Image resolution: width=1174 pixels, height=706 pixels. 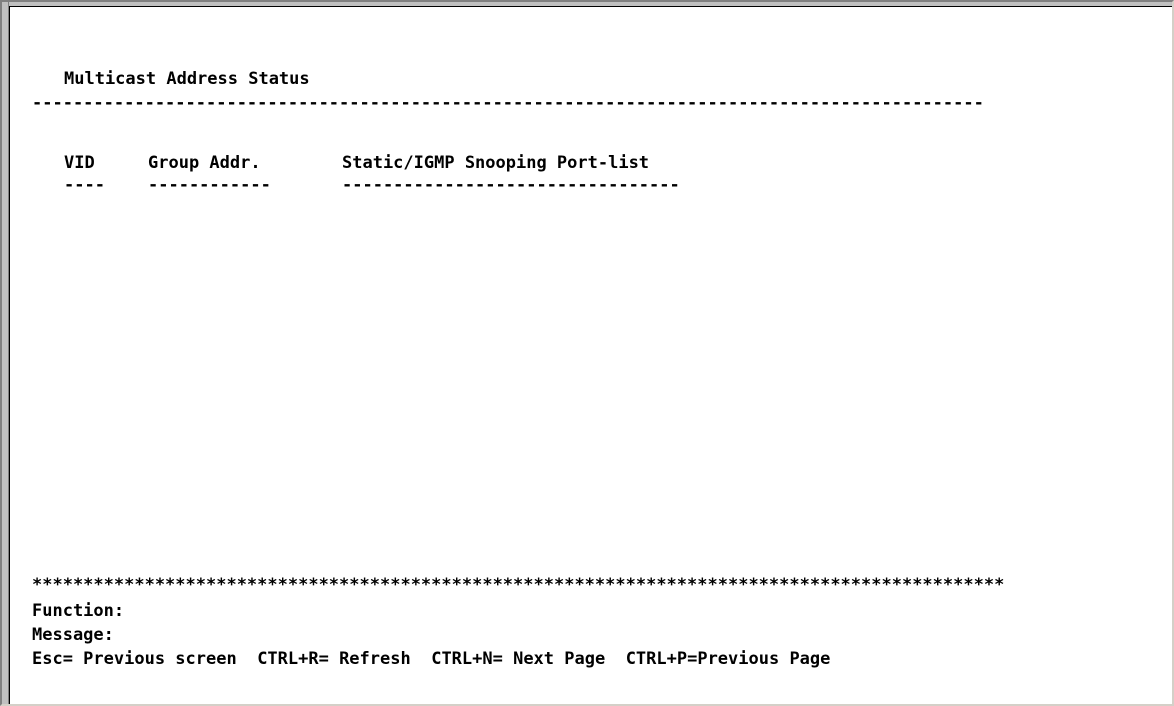 What do you see at coordinates (79, 163) in the screenshot?
I see `column-header-vid: VID` at bounding box center [79, 163].